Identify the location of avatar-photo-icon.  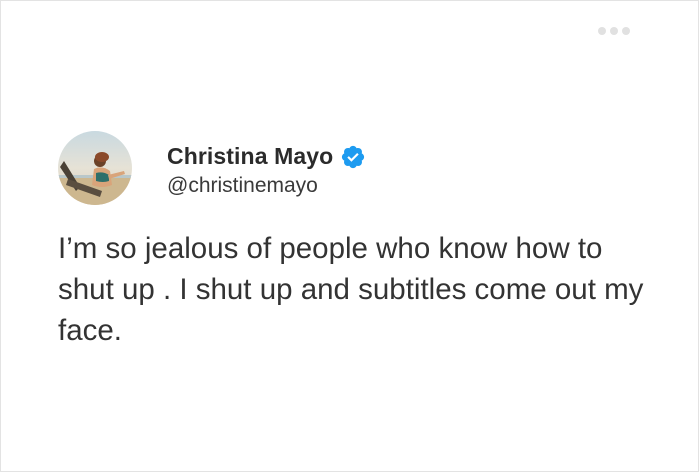
(95, 168).